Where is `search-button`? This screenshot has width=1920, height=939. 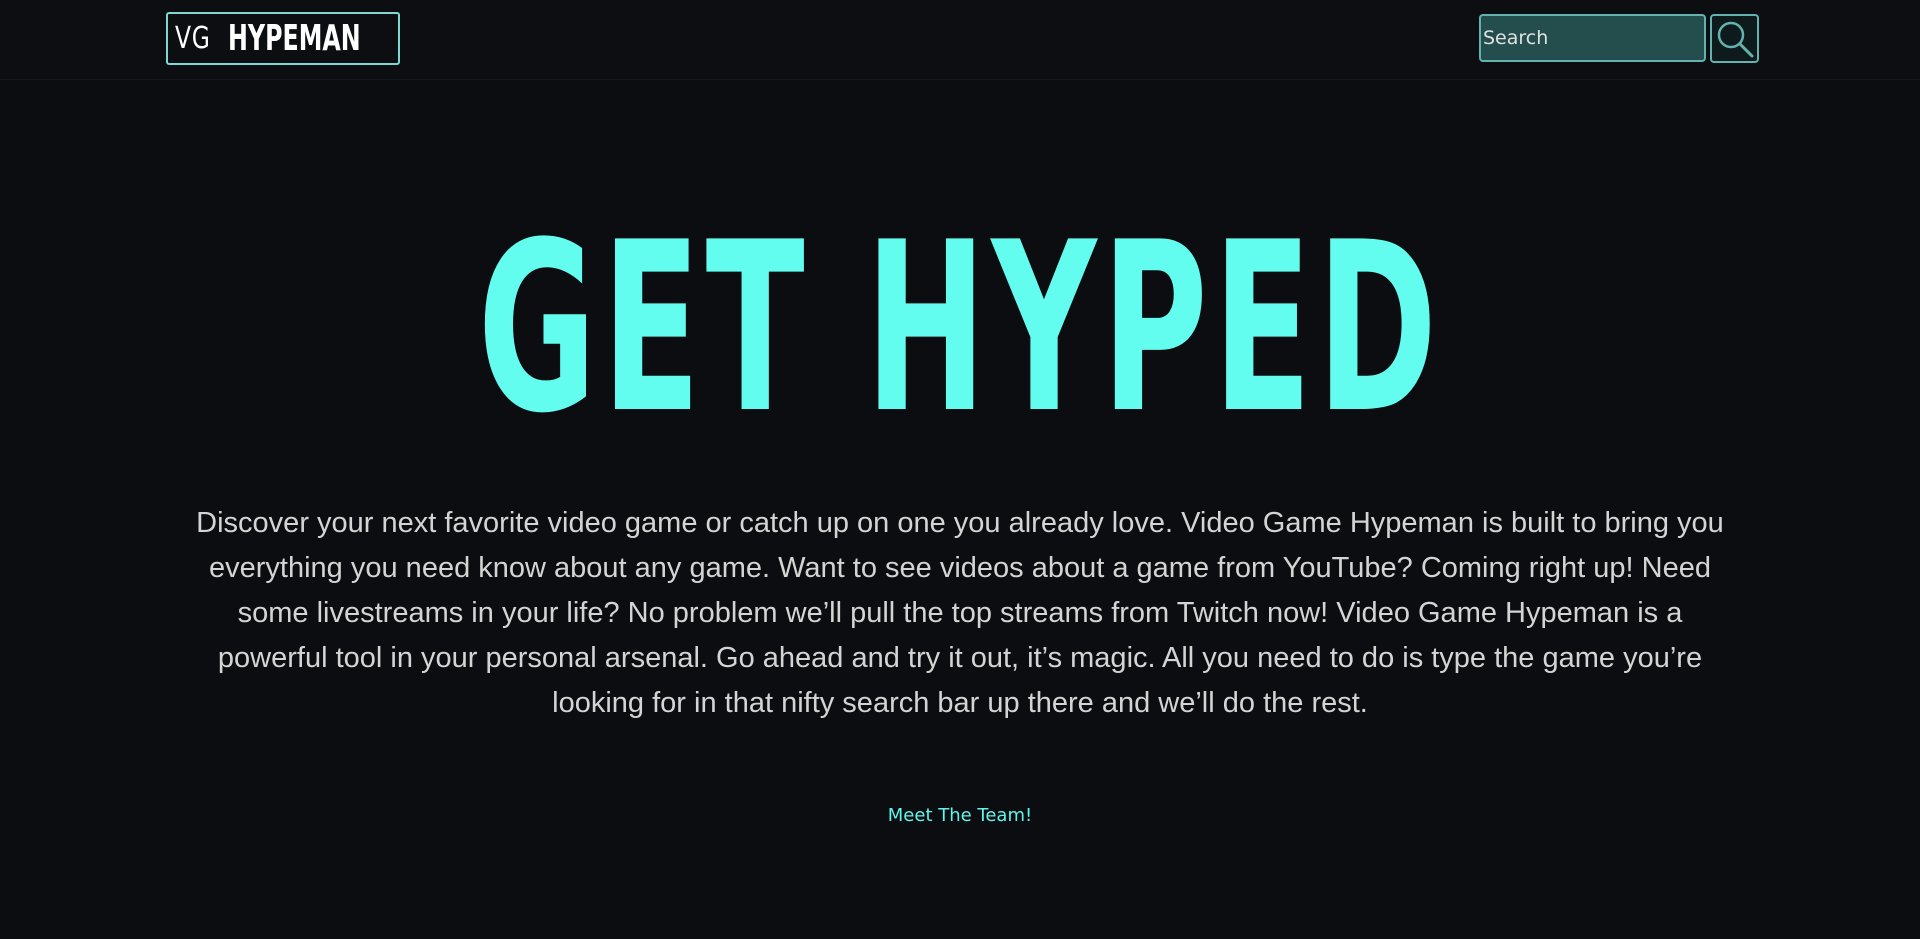
search-button is located at coordinates (1734, 38).